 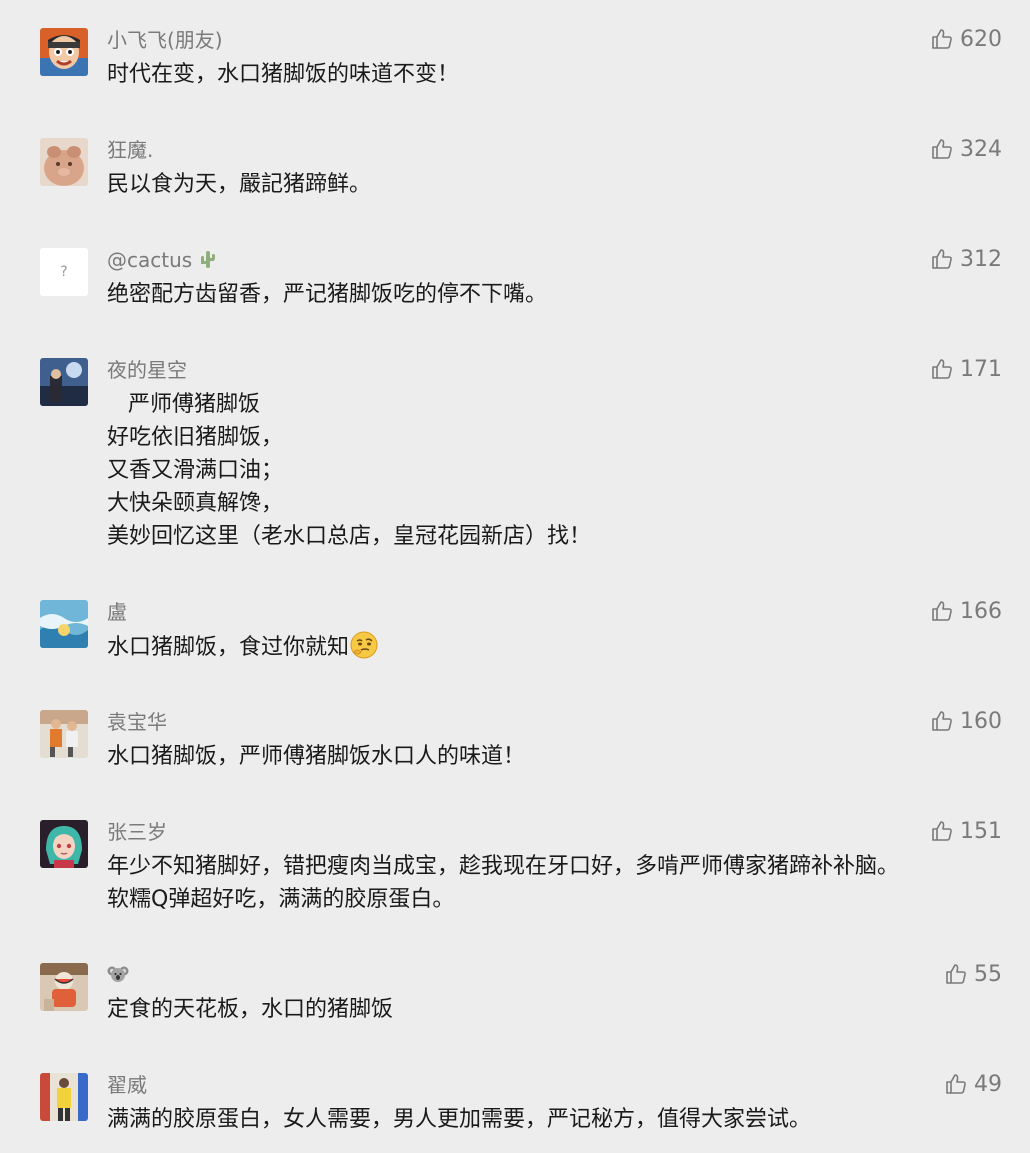 I want to click on comment-text: 水口猪脚饭，食过你就知, so click(x=557, y=647).